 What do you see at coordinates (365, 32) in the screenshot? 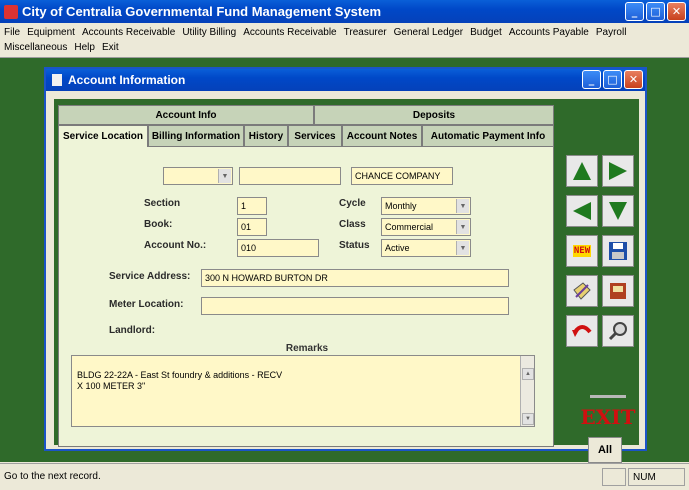
I see `menu-treasurer: Treasurer` at bounding box center [365, 32].